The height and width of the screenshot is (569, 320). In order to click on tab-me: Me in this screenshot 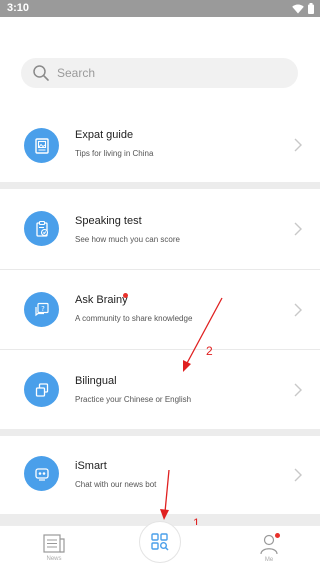, I will do `click(269, 547)`.